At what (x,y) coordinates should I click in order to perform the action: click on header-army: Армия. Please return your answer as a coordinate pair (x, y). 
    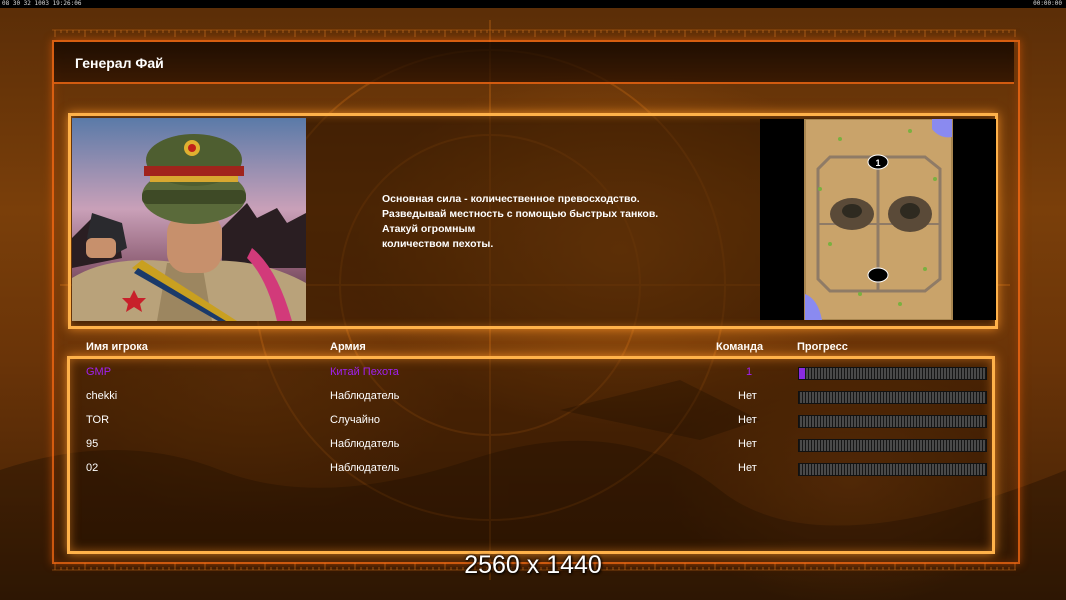
    Looking at the image, I should click on (348, 347).